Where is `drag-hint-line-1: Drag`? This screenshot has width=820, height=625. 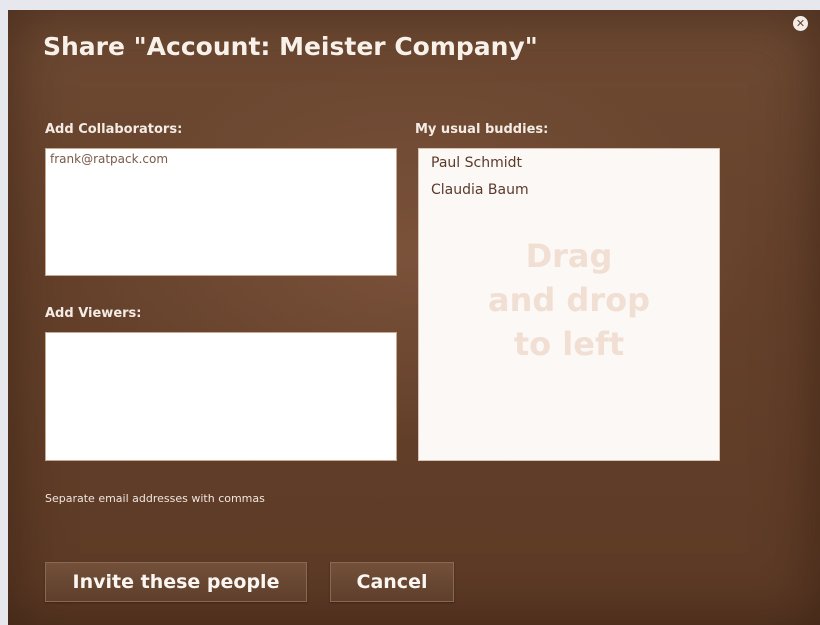
drag-hint-line-1: Drag is located at coordinates (569, 256).